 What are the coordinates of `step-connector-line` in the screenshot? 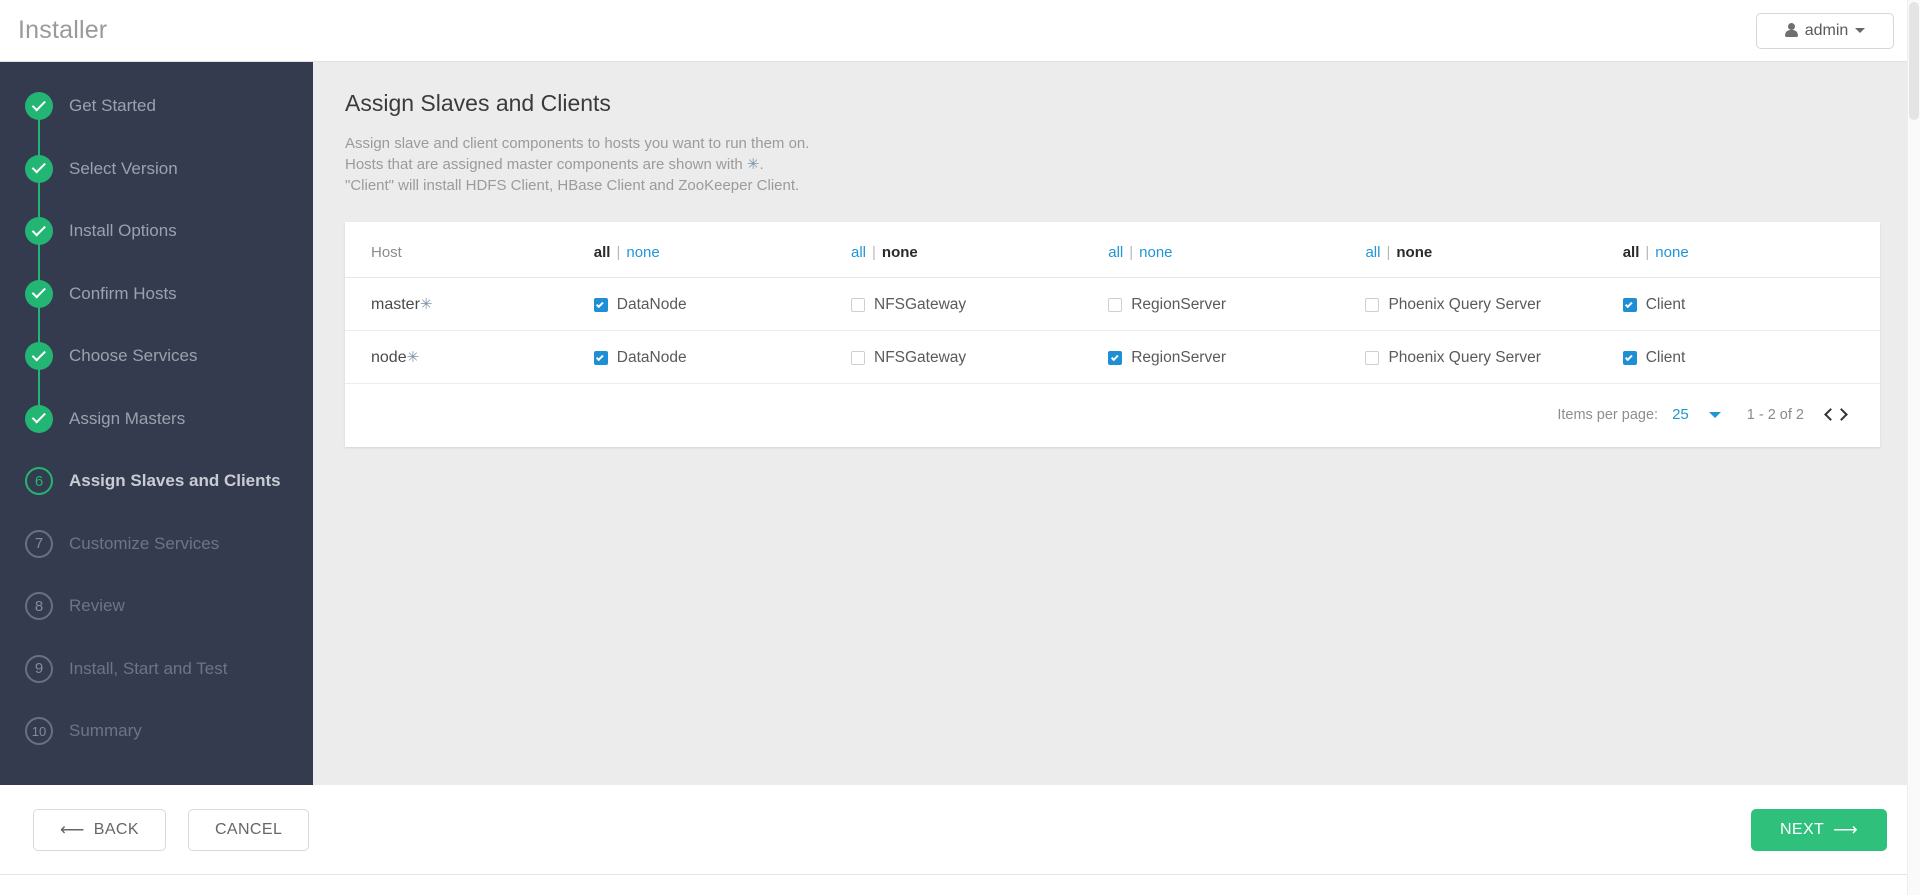 It's located at (39, 262).